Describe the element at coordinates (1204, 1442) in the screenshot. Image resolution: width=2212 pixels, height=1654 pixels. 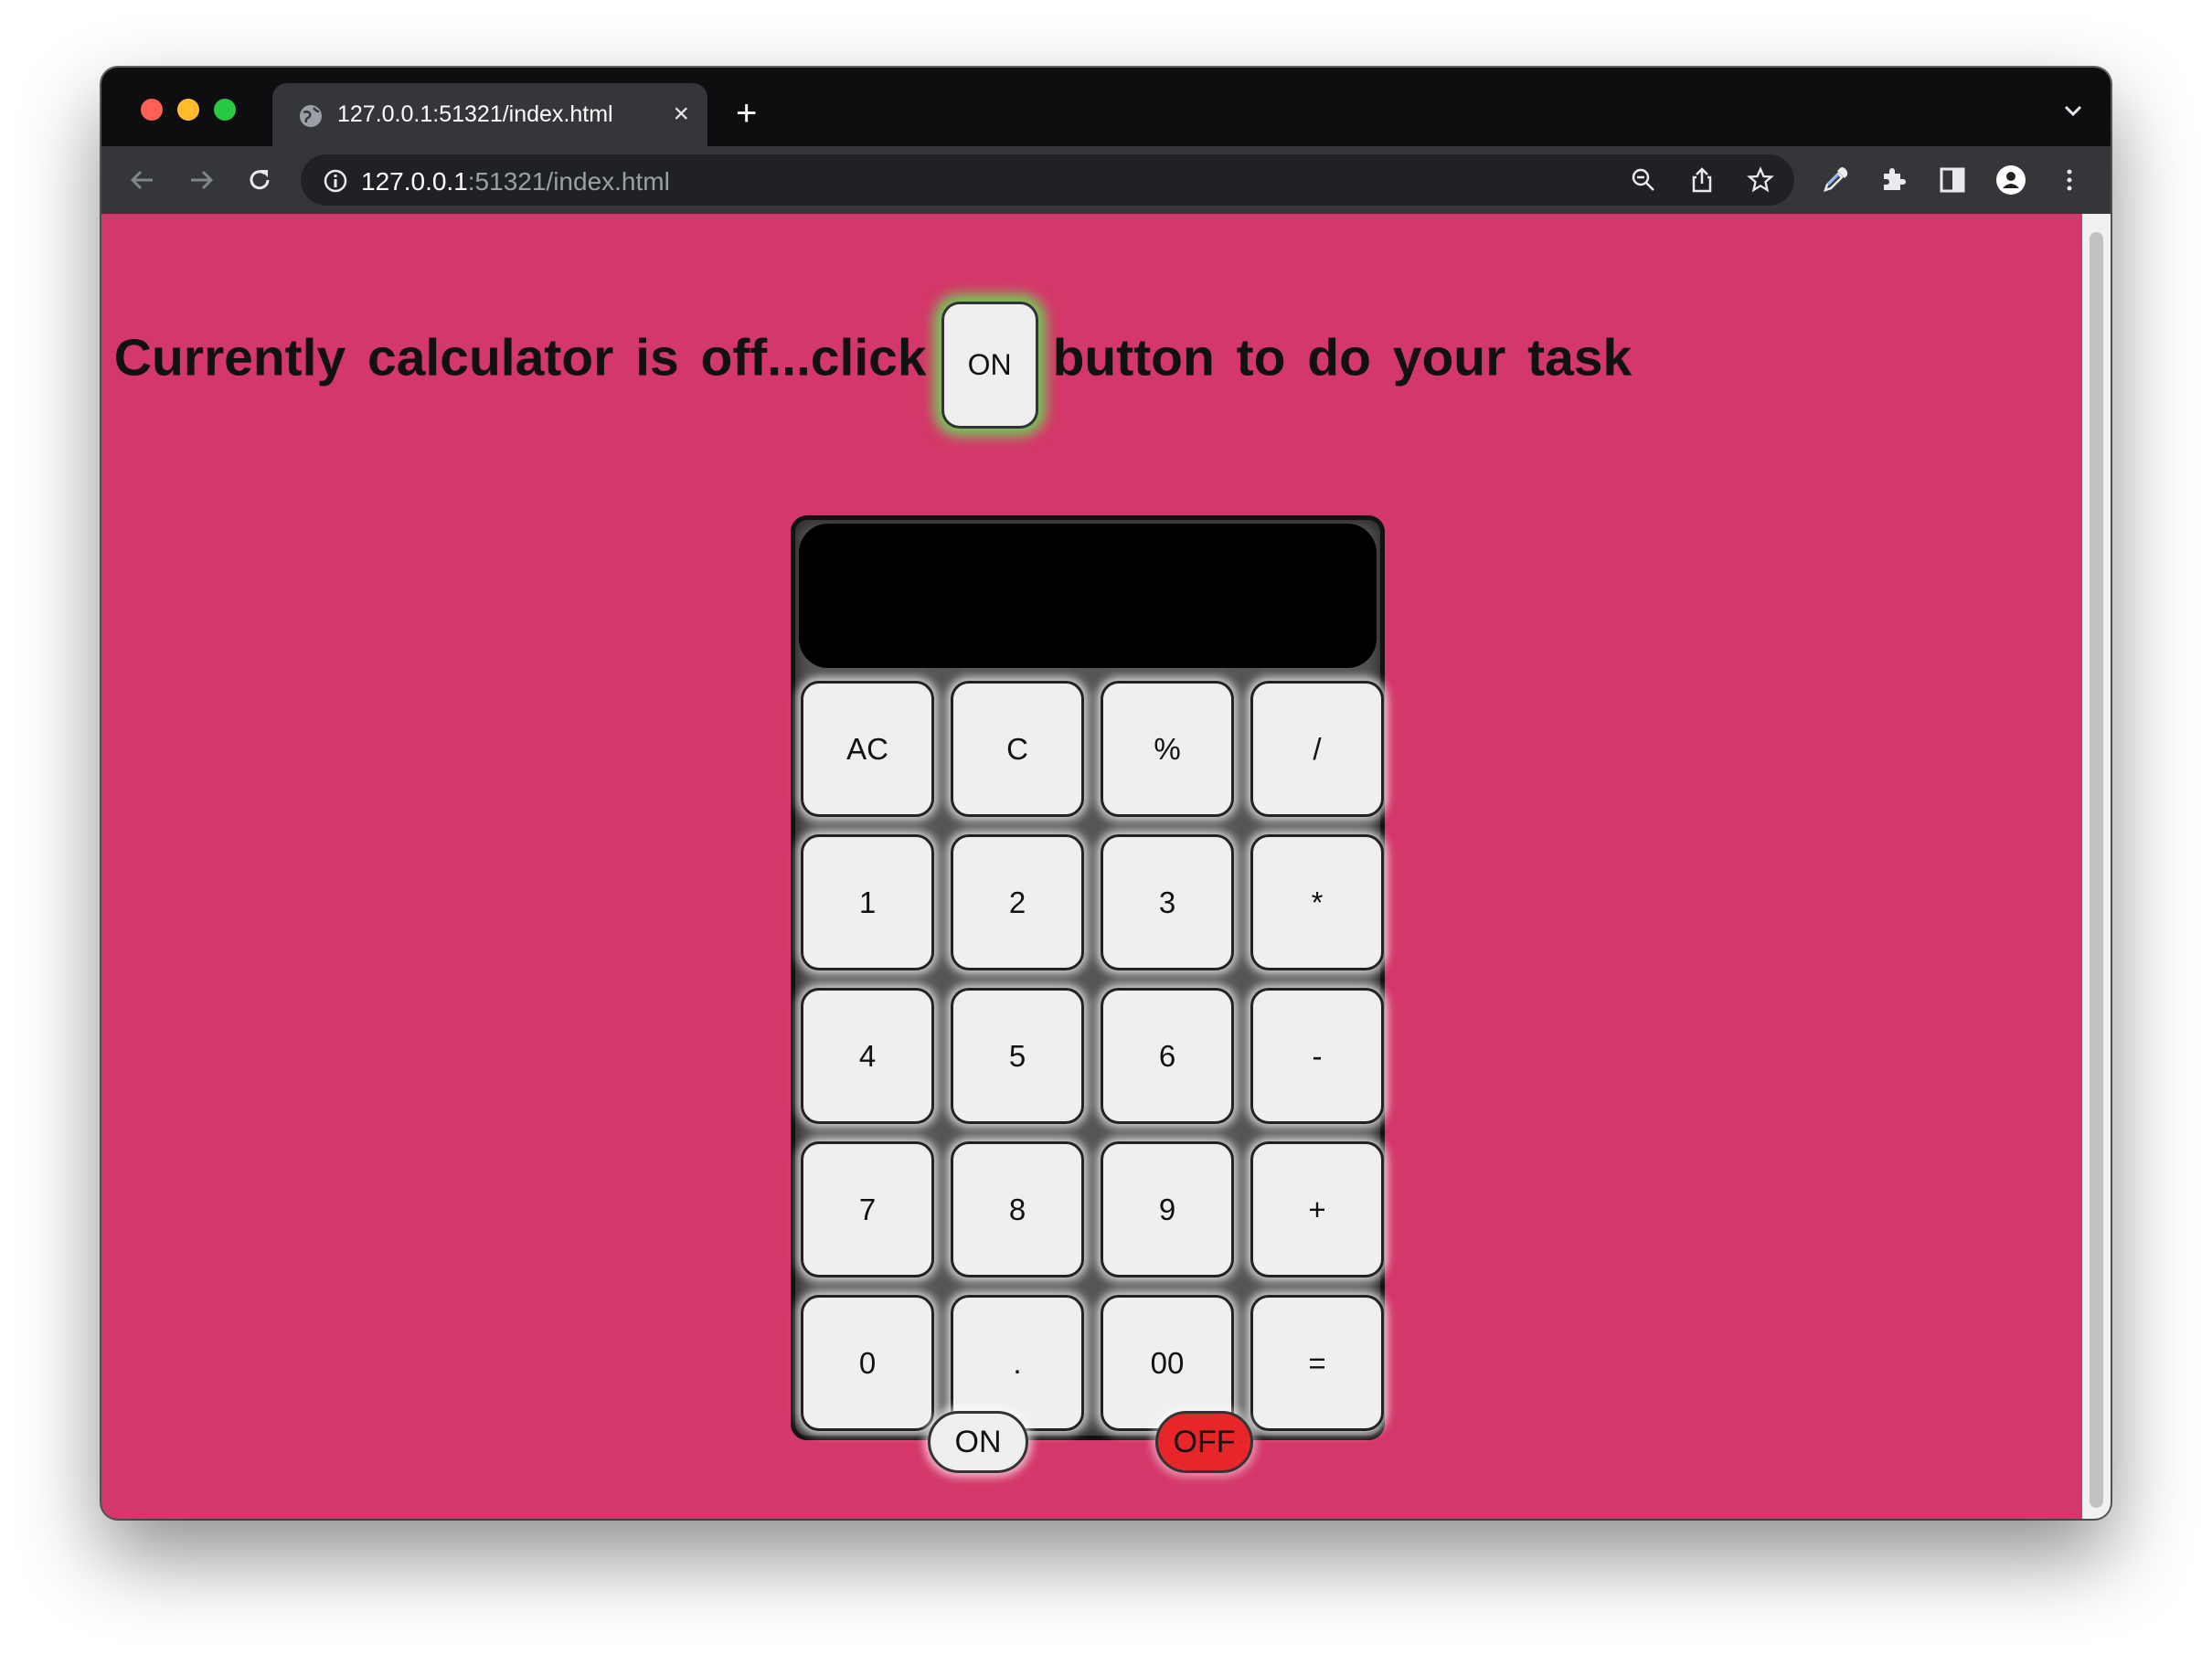
I see `calculator-off-button: OFF` at that location.